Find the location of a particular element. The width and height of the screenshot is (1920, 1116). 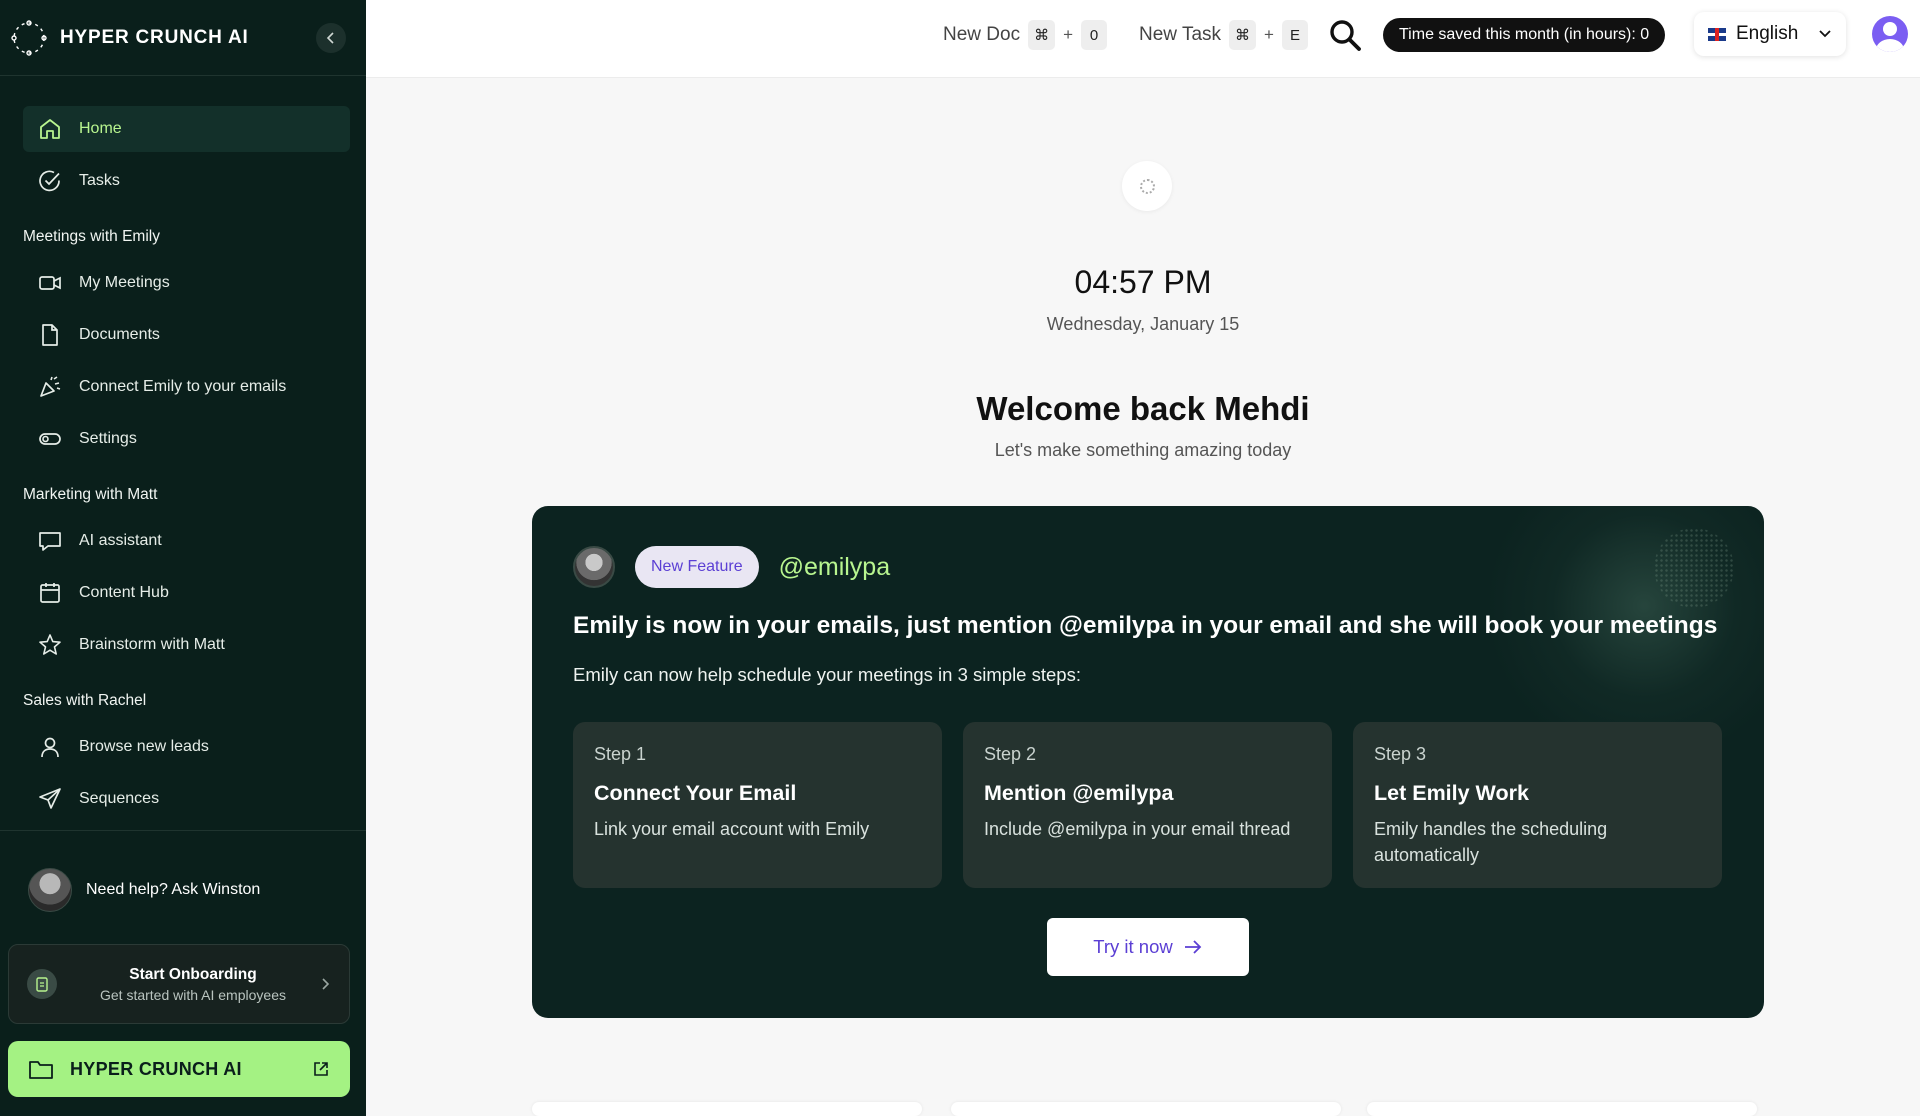

card-header: New Feature @emilypa is located at coordinates (731, 567).